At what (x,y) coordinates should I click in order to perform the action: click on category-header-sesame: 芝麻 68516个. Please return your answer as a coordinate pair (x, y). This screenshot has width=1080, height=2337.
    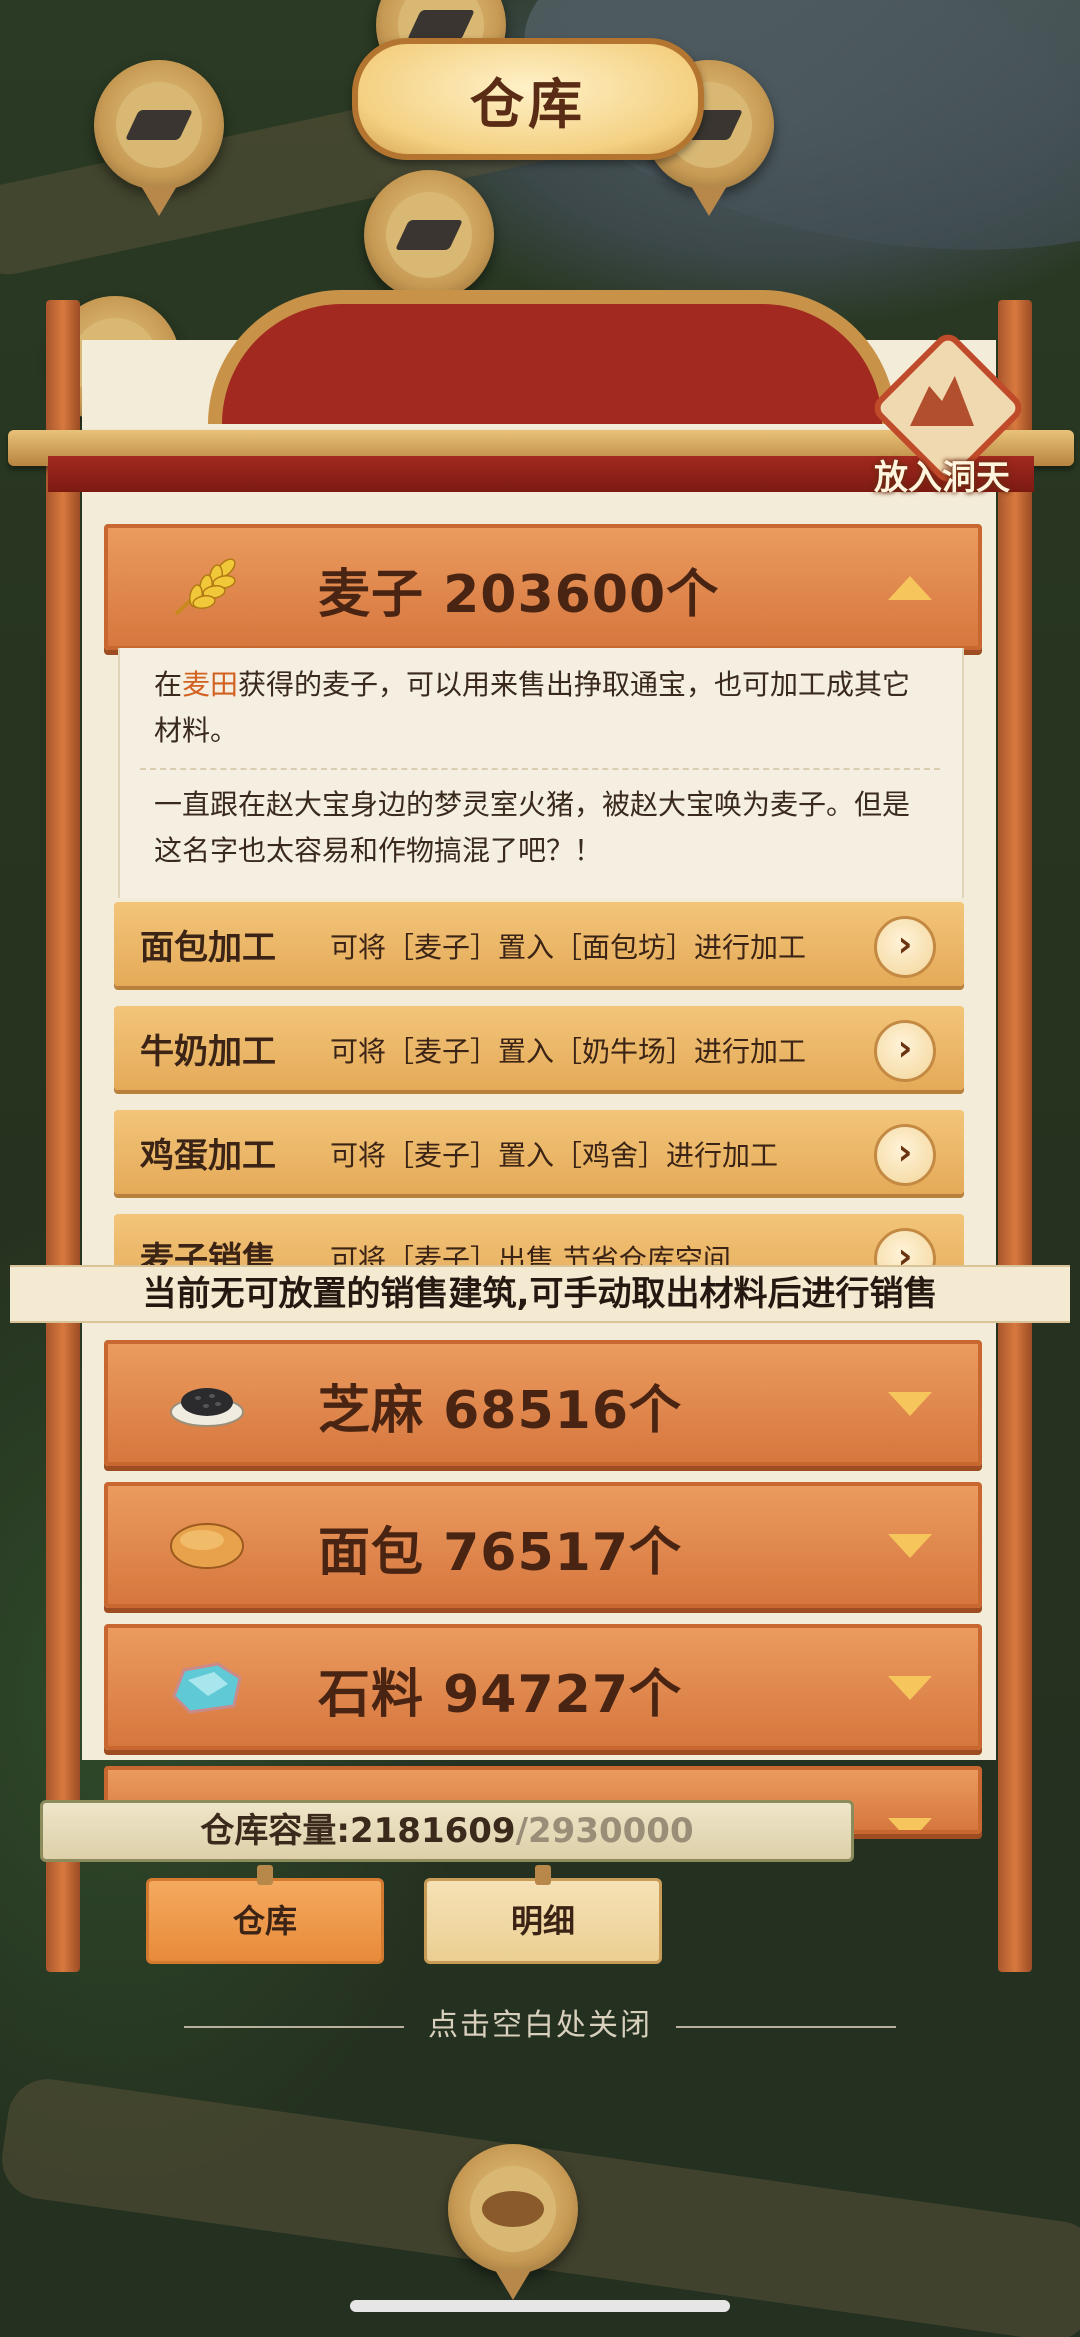
    Looking at the image, I should click on (543, 1403).